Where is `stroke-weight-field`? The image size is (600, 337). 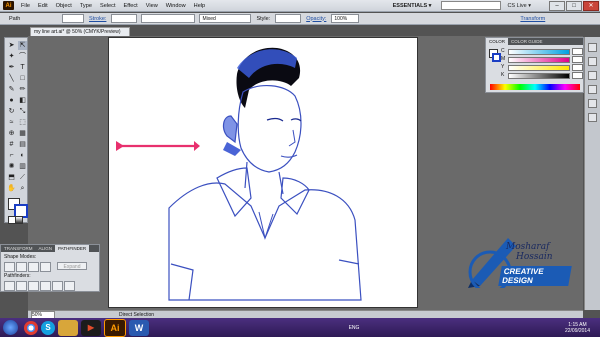 stroke-weight-field is located at coordinates (124, 18).